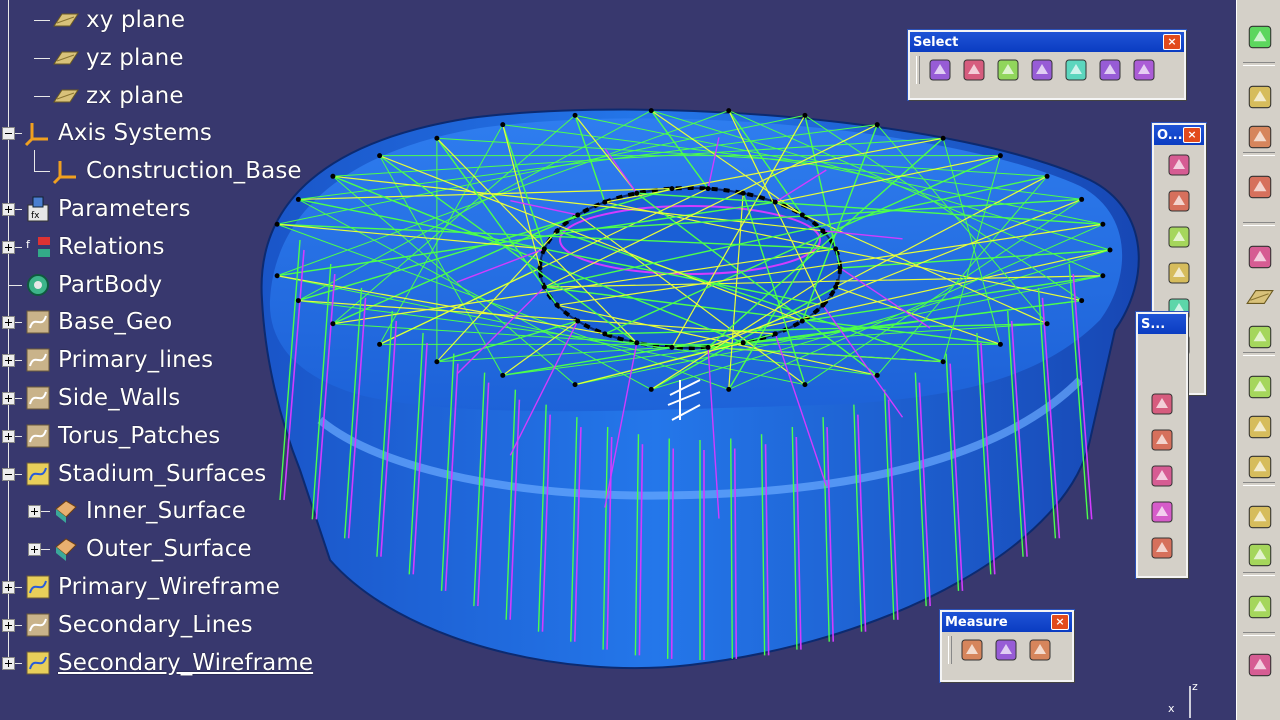  I want to click on tree-node: PartBody, so click(93, 285).